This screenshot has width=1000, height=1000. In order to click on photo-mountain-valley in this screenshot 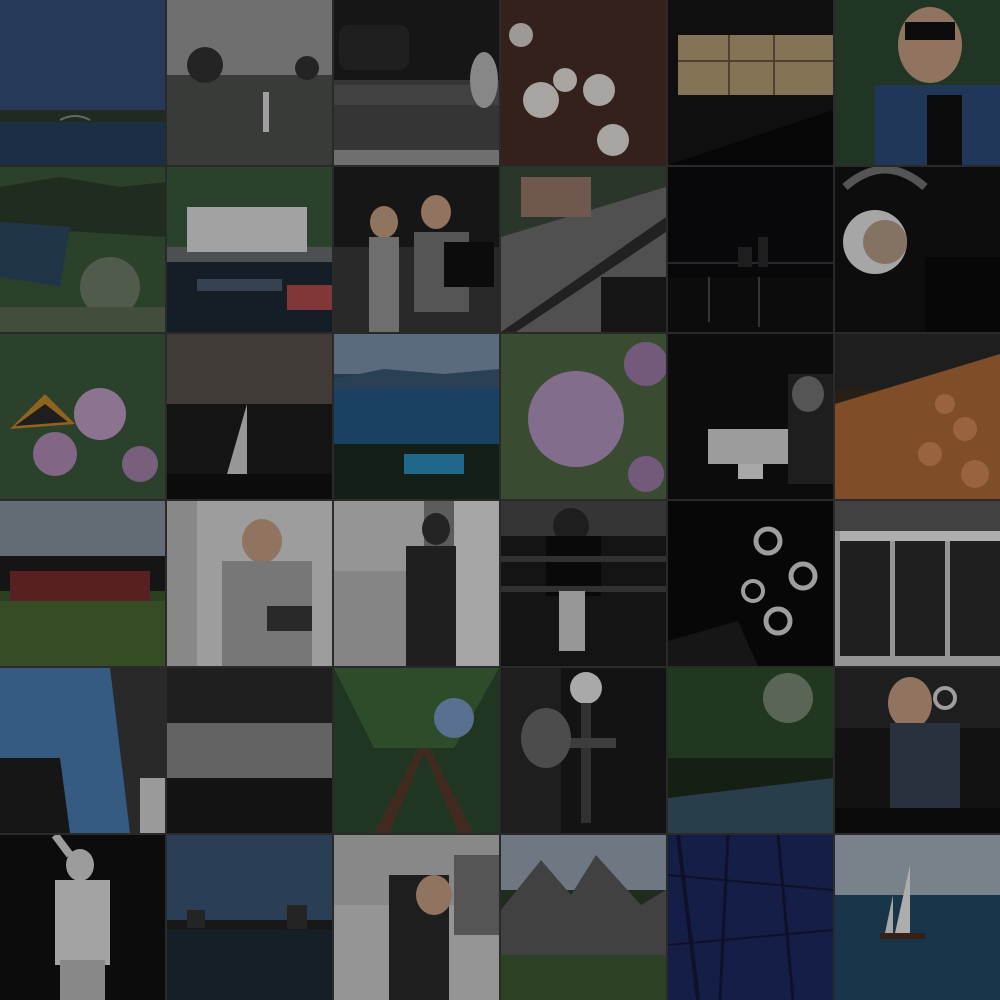, I will do `click(583, 917)`.